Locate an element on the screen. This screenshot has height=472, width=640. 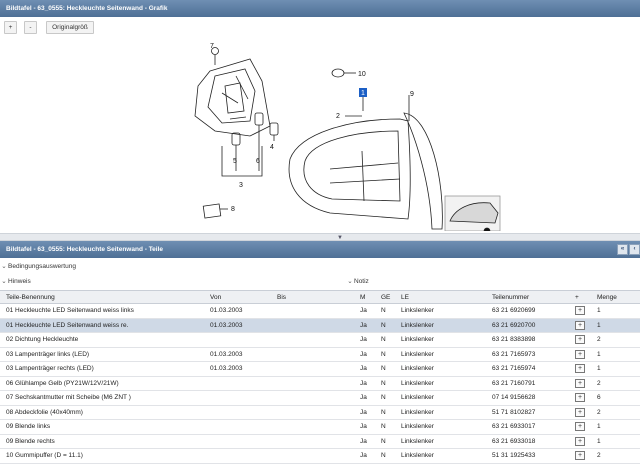
col-header-le: LE is located at coordinates (440, 297).